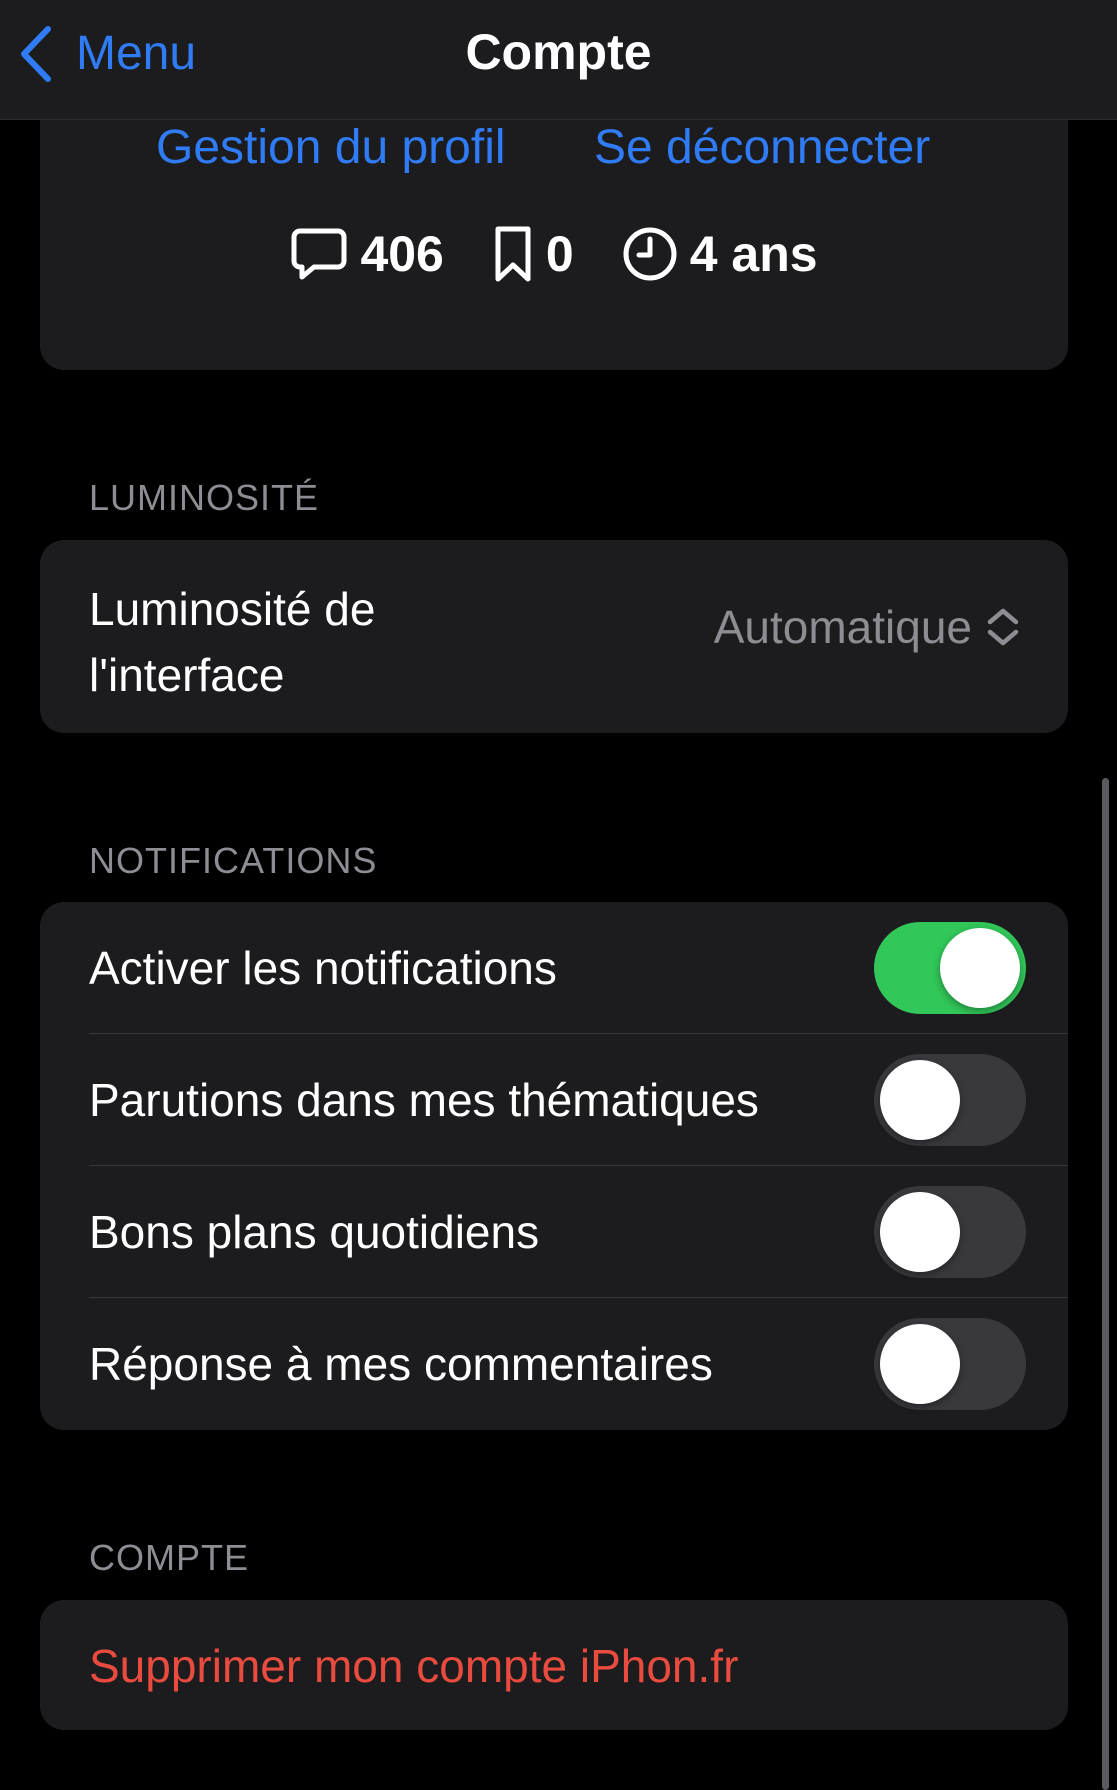 The width and height of the screenshot is (1117, 1790). I want to click on enable-notifications-toggle, so click(950, 968).